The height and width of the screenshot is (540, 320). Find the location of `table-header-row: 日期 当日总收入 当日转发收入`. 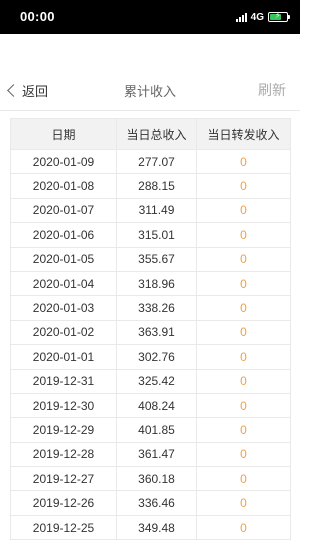

table-header-row: 日期 当日总收入 当日转发收入 is located at coordinates (150, 134).